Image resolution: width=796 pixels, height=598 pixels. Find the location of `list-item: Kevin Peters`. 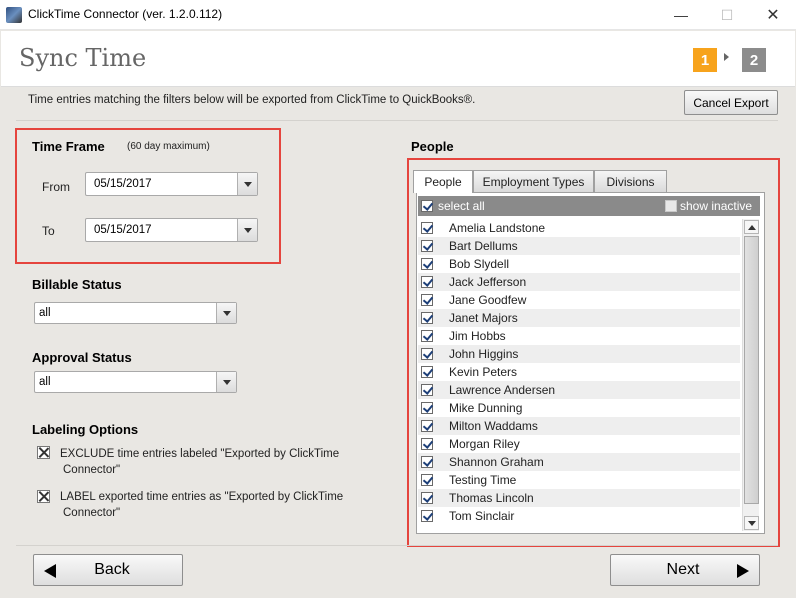

list-item: Kevin Peters is located at coordinates (579, 372).